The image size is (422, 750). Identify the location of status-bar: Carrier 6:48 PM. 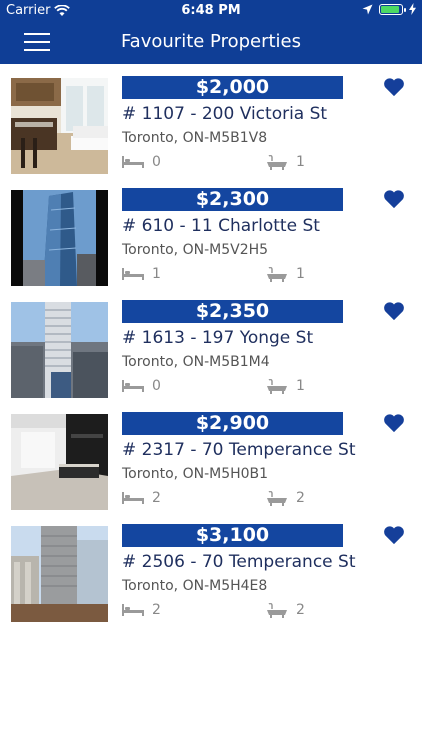
(211, 11).